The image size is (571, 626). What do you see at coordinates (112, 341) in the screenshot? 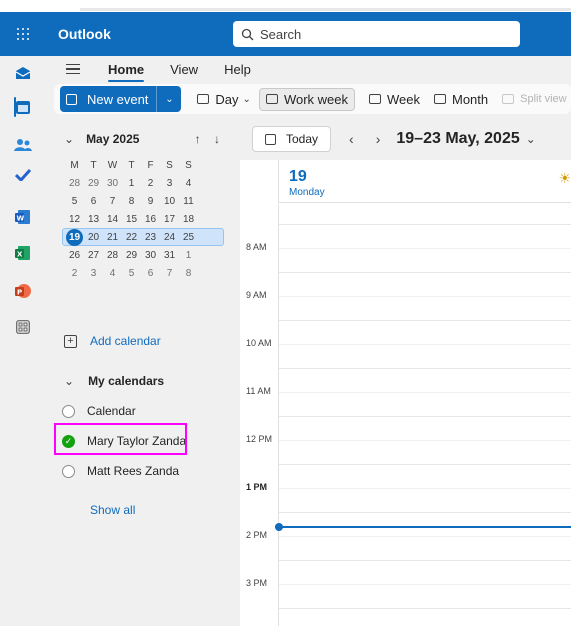
I see `add-calendar-link: + Add calendar` at bounding box center [112, 341].